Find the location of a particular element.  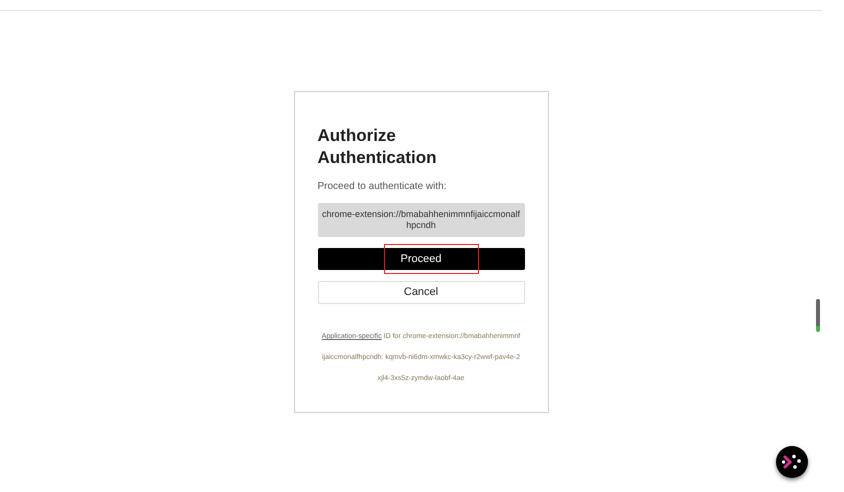

origin-field: chrome-extension://bmabahhenimmnfijaiccmonalfhpcndh is located at coordinates (421, 220).